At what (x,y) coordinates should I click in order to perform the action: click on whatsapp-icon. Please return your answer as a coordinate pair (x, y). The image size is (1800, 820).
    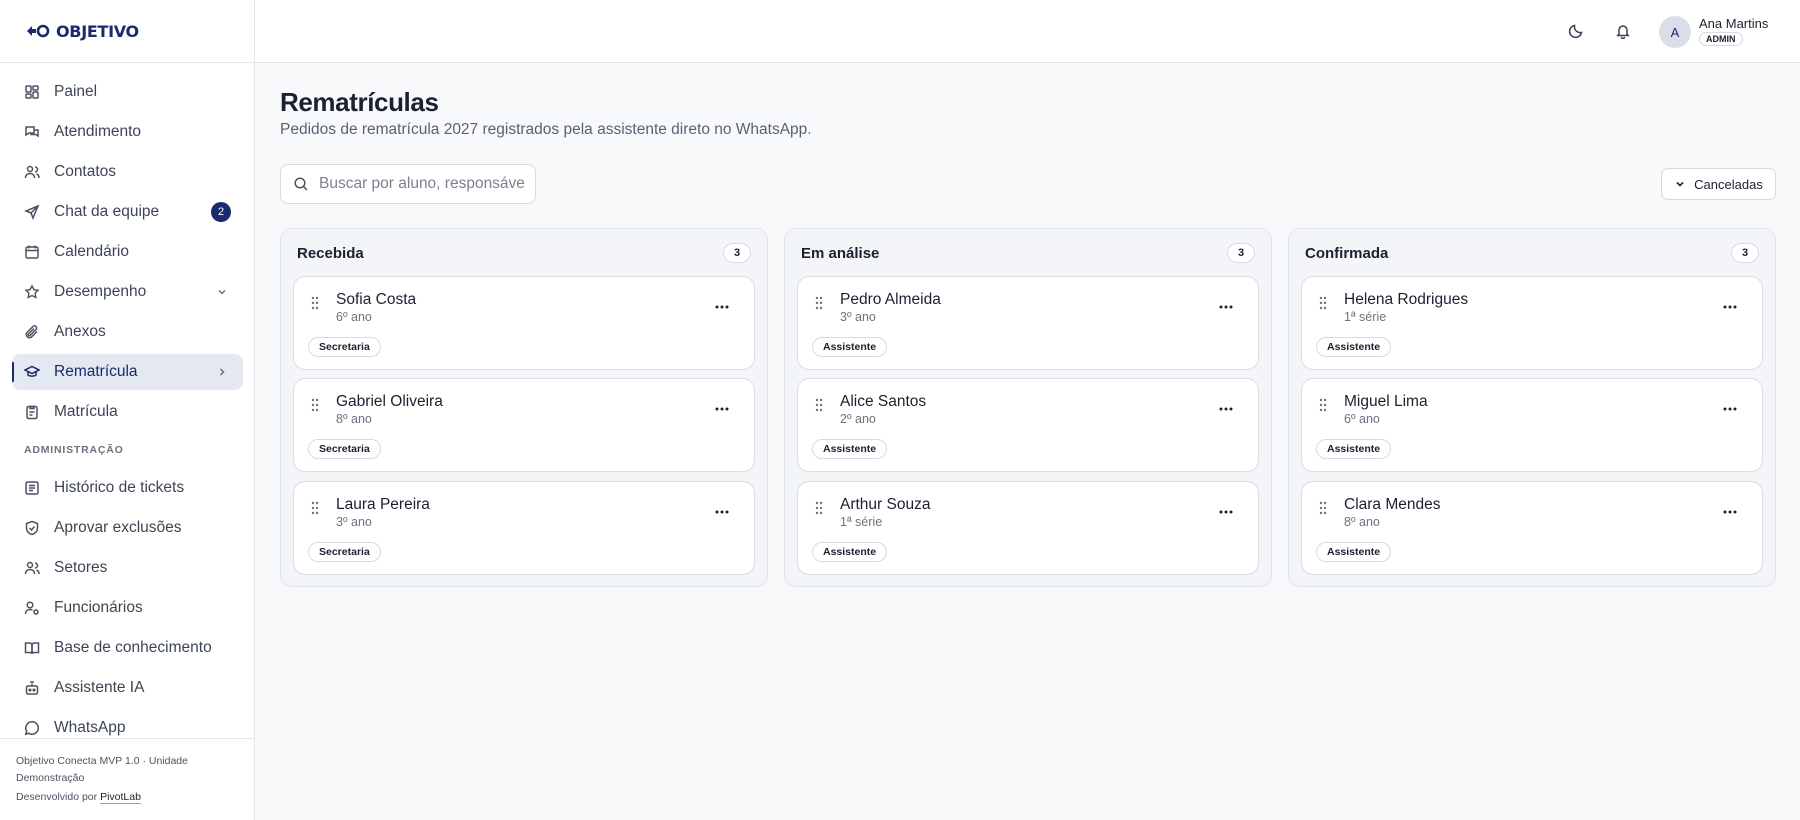
    Looking at the image, I should click on (32, 728).